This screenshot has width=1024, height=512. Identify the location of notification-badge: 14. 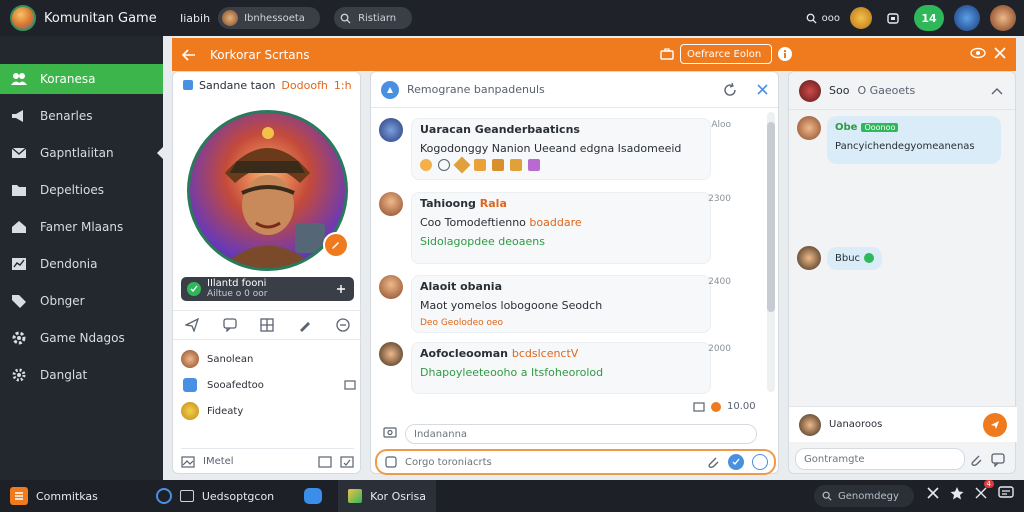
(929, 18).